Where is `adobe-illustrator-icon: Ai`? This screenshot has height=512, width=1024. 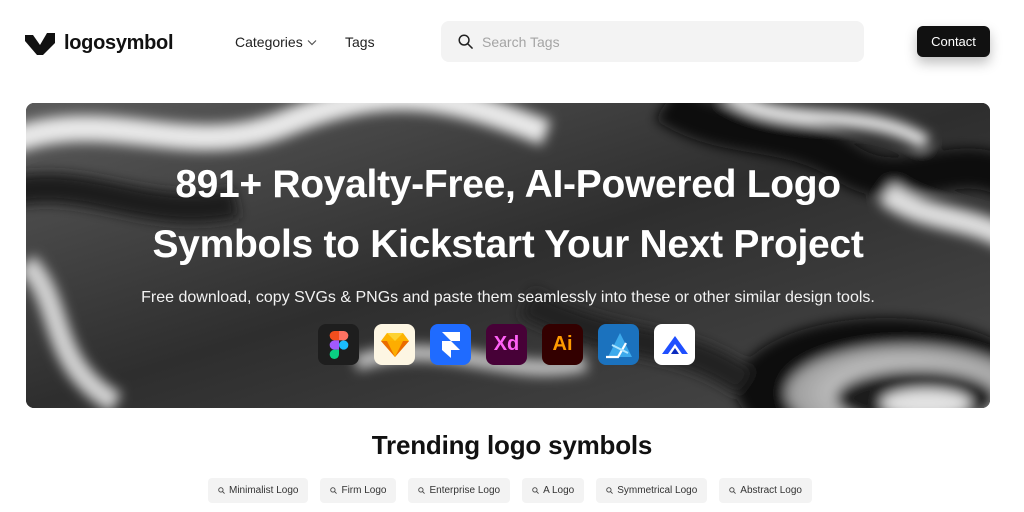
adobe-illustrator-icon: Ai is located at coordinates (562, 344).